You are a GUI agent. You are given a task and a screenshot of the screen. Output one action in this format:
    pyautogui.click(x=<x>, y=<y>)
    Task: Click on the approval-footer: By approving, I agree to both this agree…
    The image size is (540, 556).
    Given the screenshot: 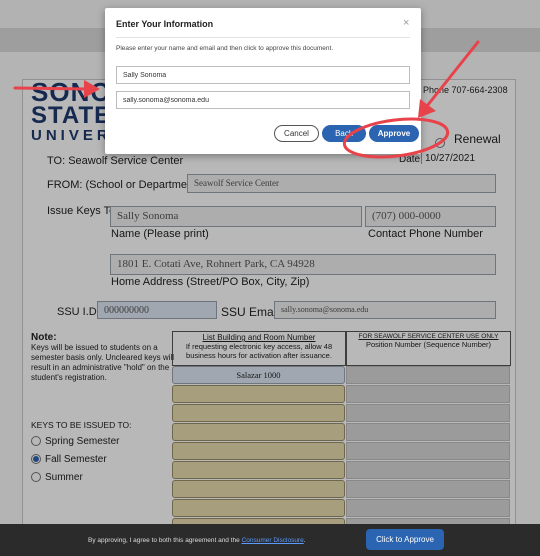 What is the action you would take?
    pyautogui.click(x=270, y=540)
    